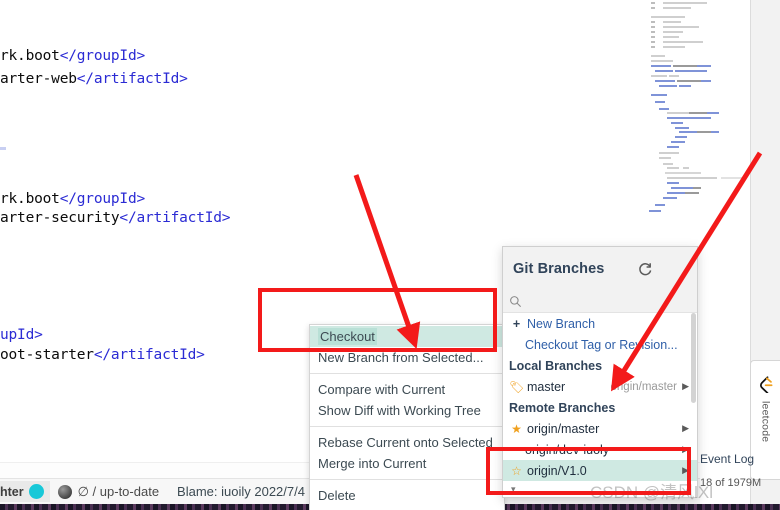 The image size is (780, 510). I want to click on context-menu-item: Compare with Current, so click(407, 389).